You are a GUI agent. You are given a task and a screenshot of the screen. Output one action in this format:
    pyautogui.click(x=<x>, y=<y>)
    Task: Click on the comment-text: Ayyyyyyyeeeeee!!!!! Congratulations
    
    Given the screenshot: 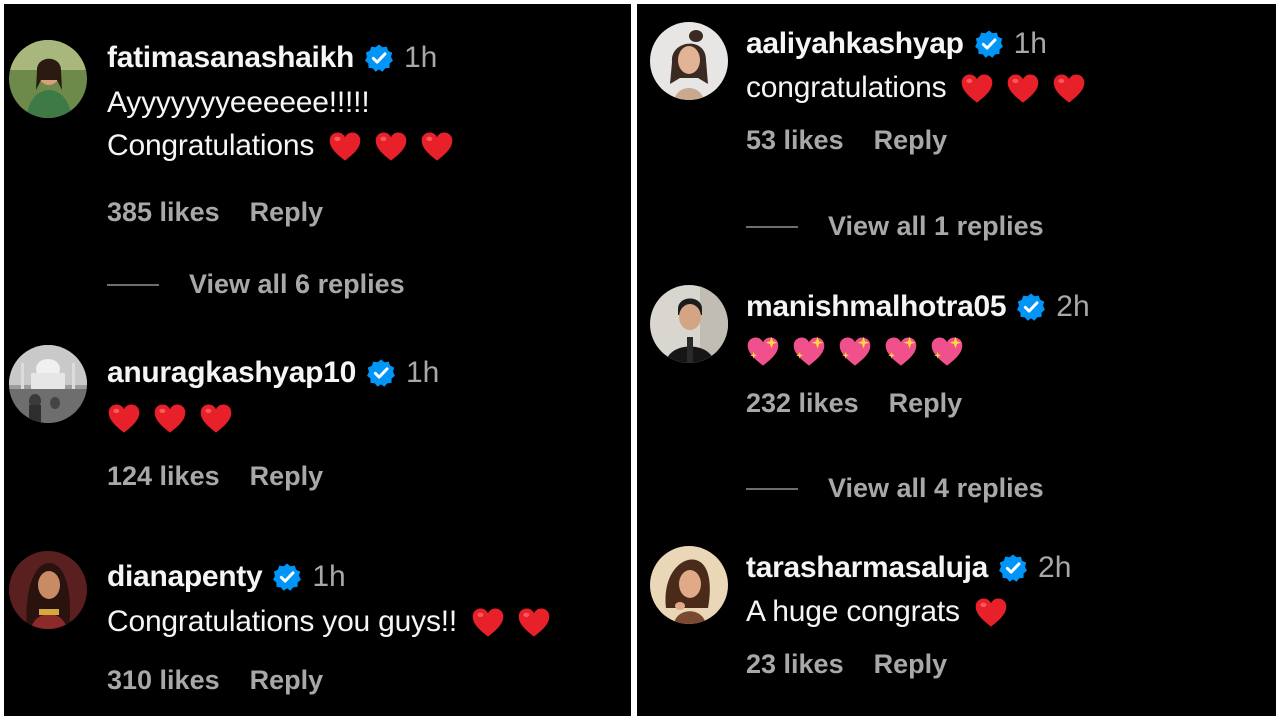 What is the action you would take?
    pyautogui.click(x=280, y=124)
    